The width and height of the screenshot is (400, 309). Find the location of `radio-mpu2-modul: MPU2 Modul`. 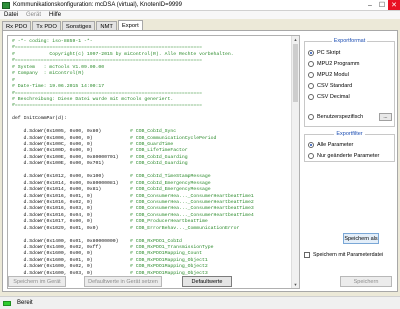

radio-mpu2-modul: MPU2 Modul is located at coordinates (328, 75).